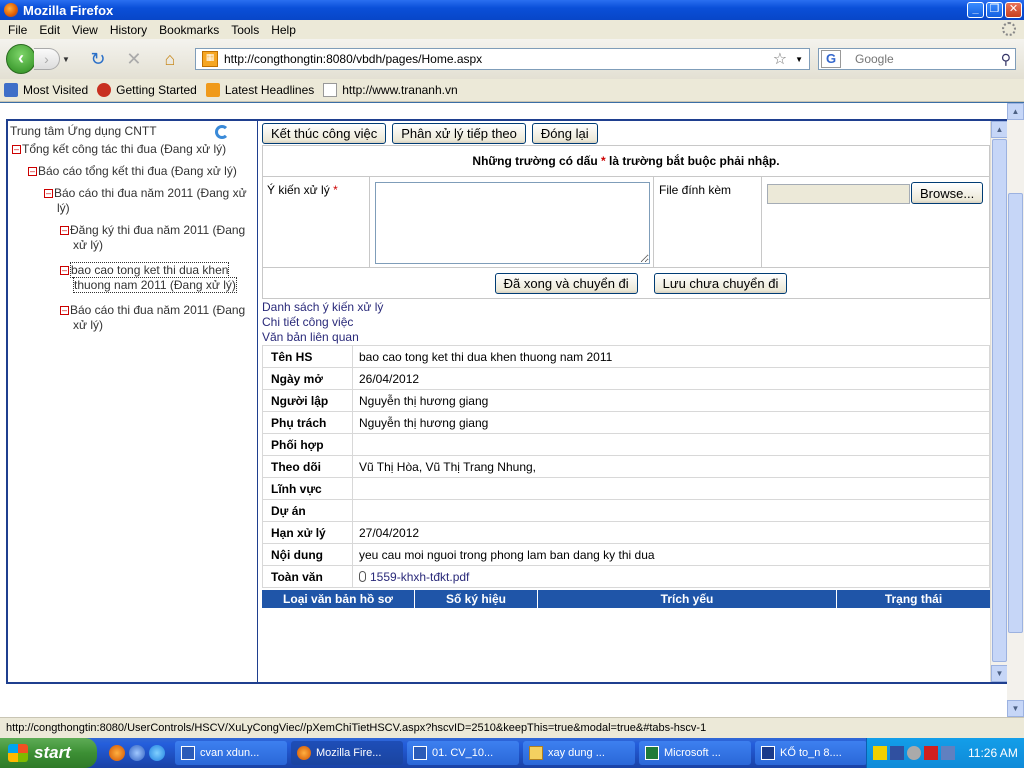 This screenshot has width=1024, height=768. I want to click on history-dropdown-icon: ▼, so click(66, 59).